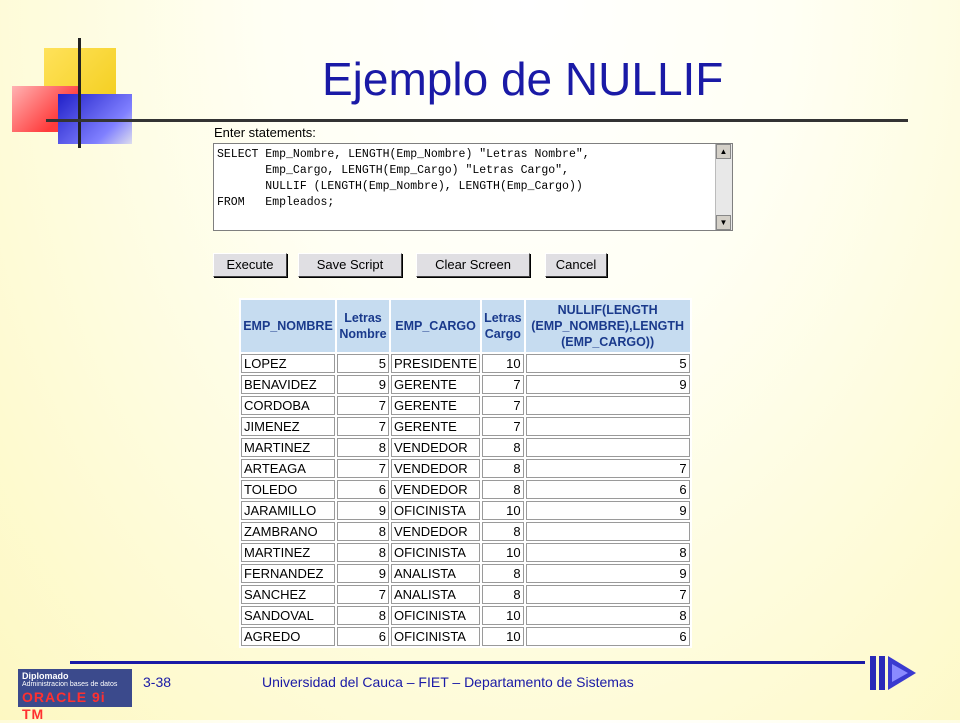 The image size is (960, 723). Describe the element at coordinates (45, 676) in the screenshot. I see `logo-line1: Diplomado` at that location.